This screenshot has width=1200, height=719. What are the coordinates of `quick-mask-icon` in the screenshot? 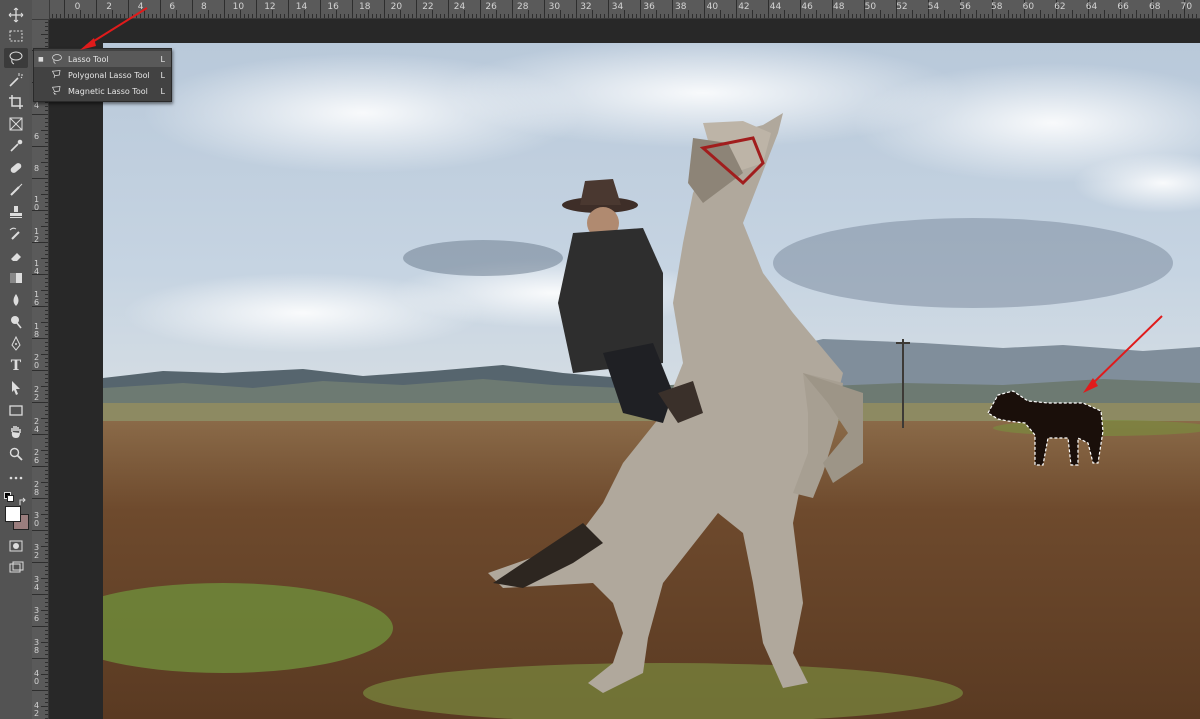 It's located at (16, 546).